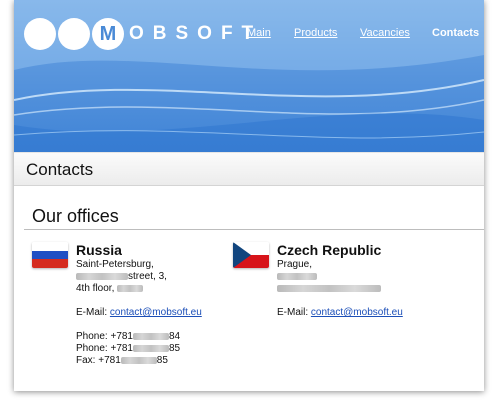 This screenshot has width=498, height=407. I want to click on office-street, so click(357, 277).